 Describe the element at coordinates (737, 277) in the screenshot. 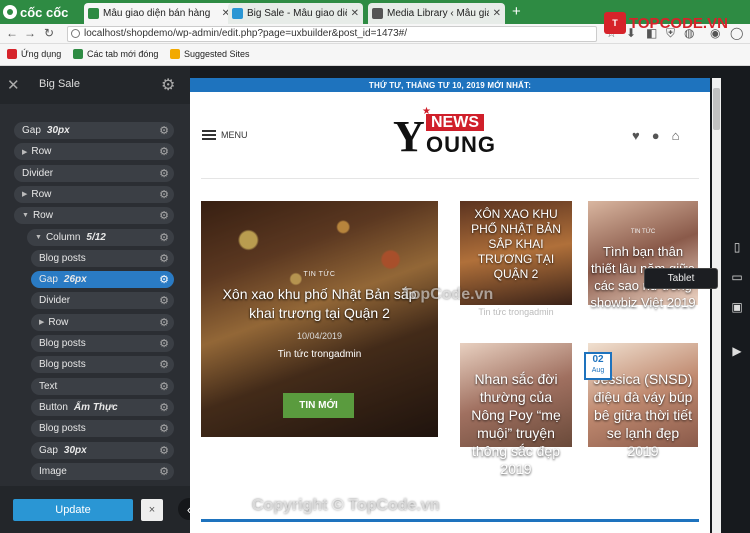

I see `tablet-icon: ▭` at that location.